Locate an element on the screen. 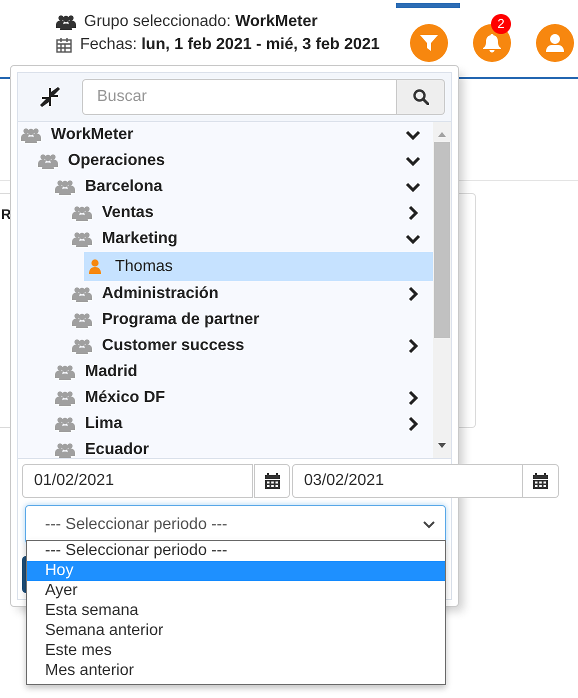 The height and width of the screenshot is (698, 578). user-icon is located at coordinates (555, 43).